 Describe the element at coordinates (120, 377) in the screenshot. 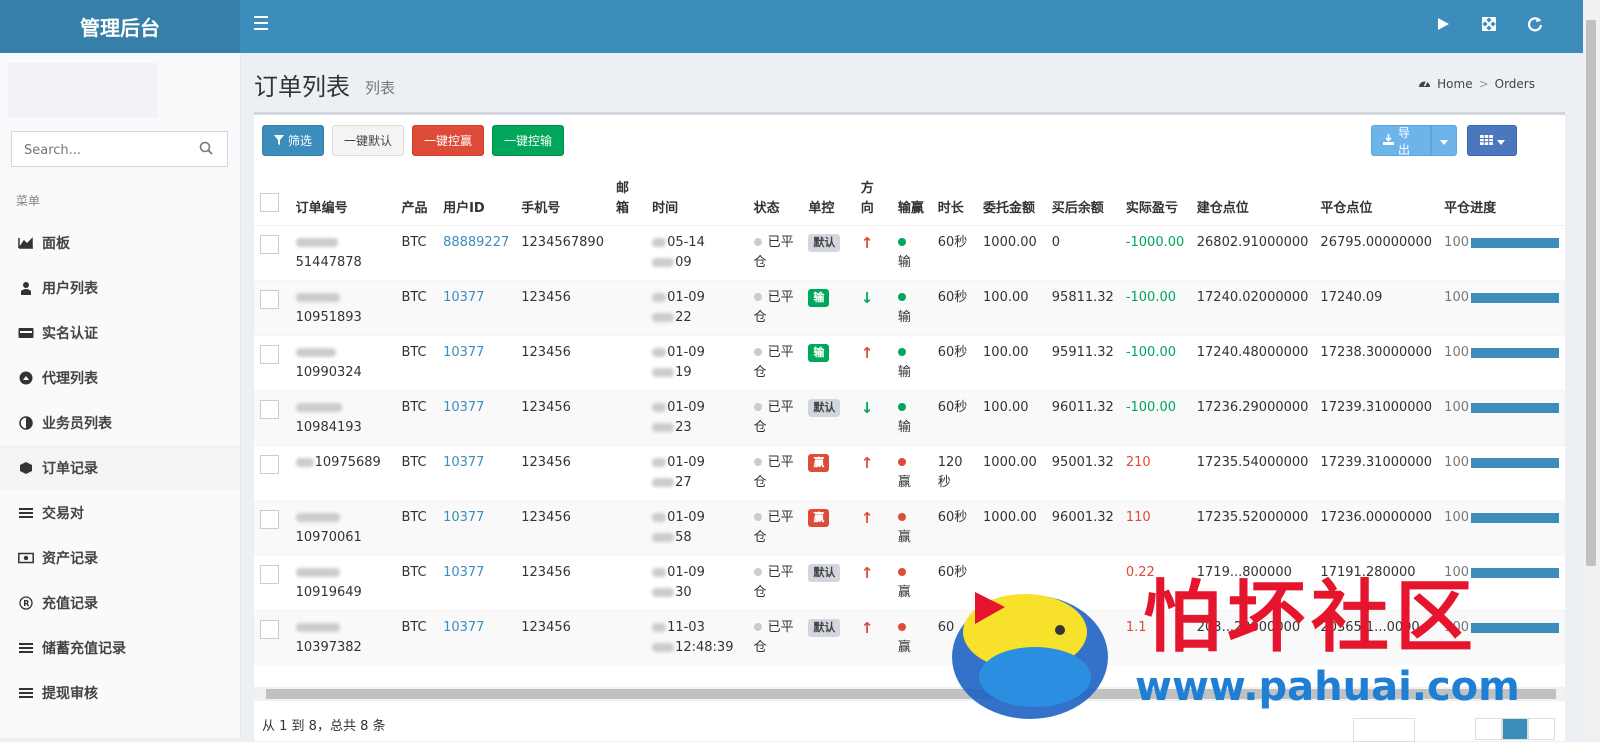

I see `sidebar-item-agents: 代理列表` at that location.